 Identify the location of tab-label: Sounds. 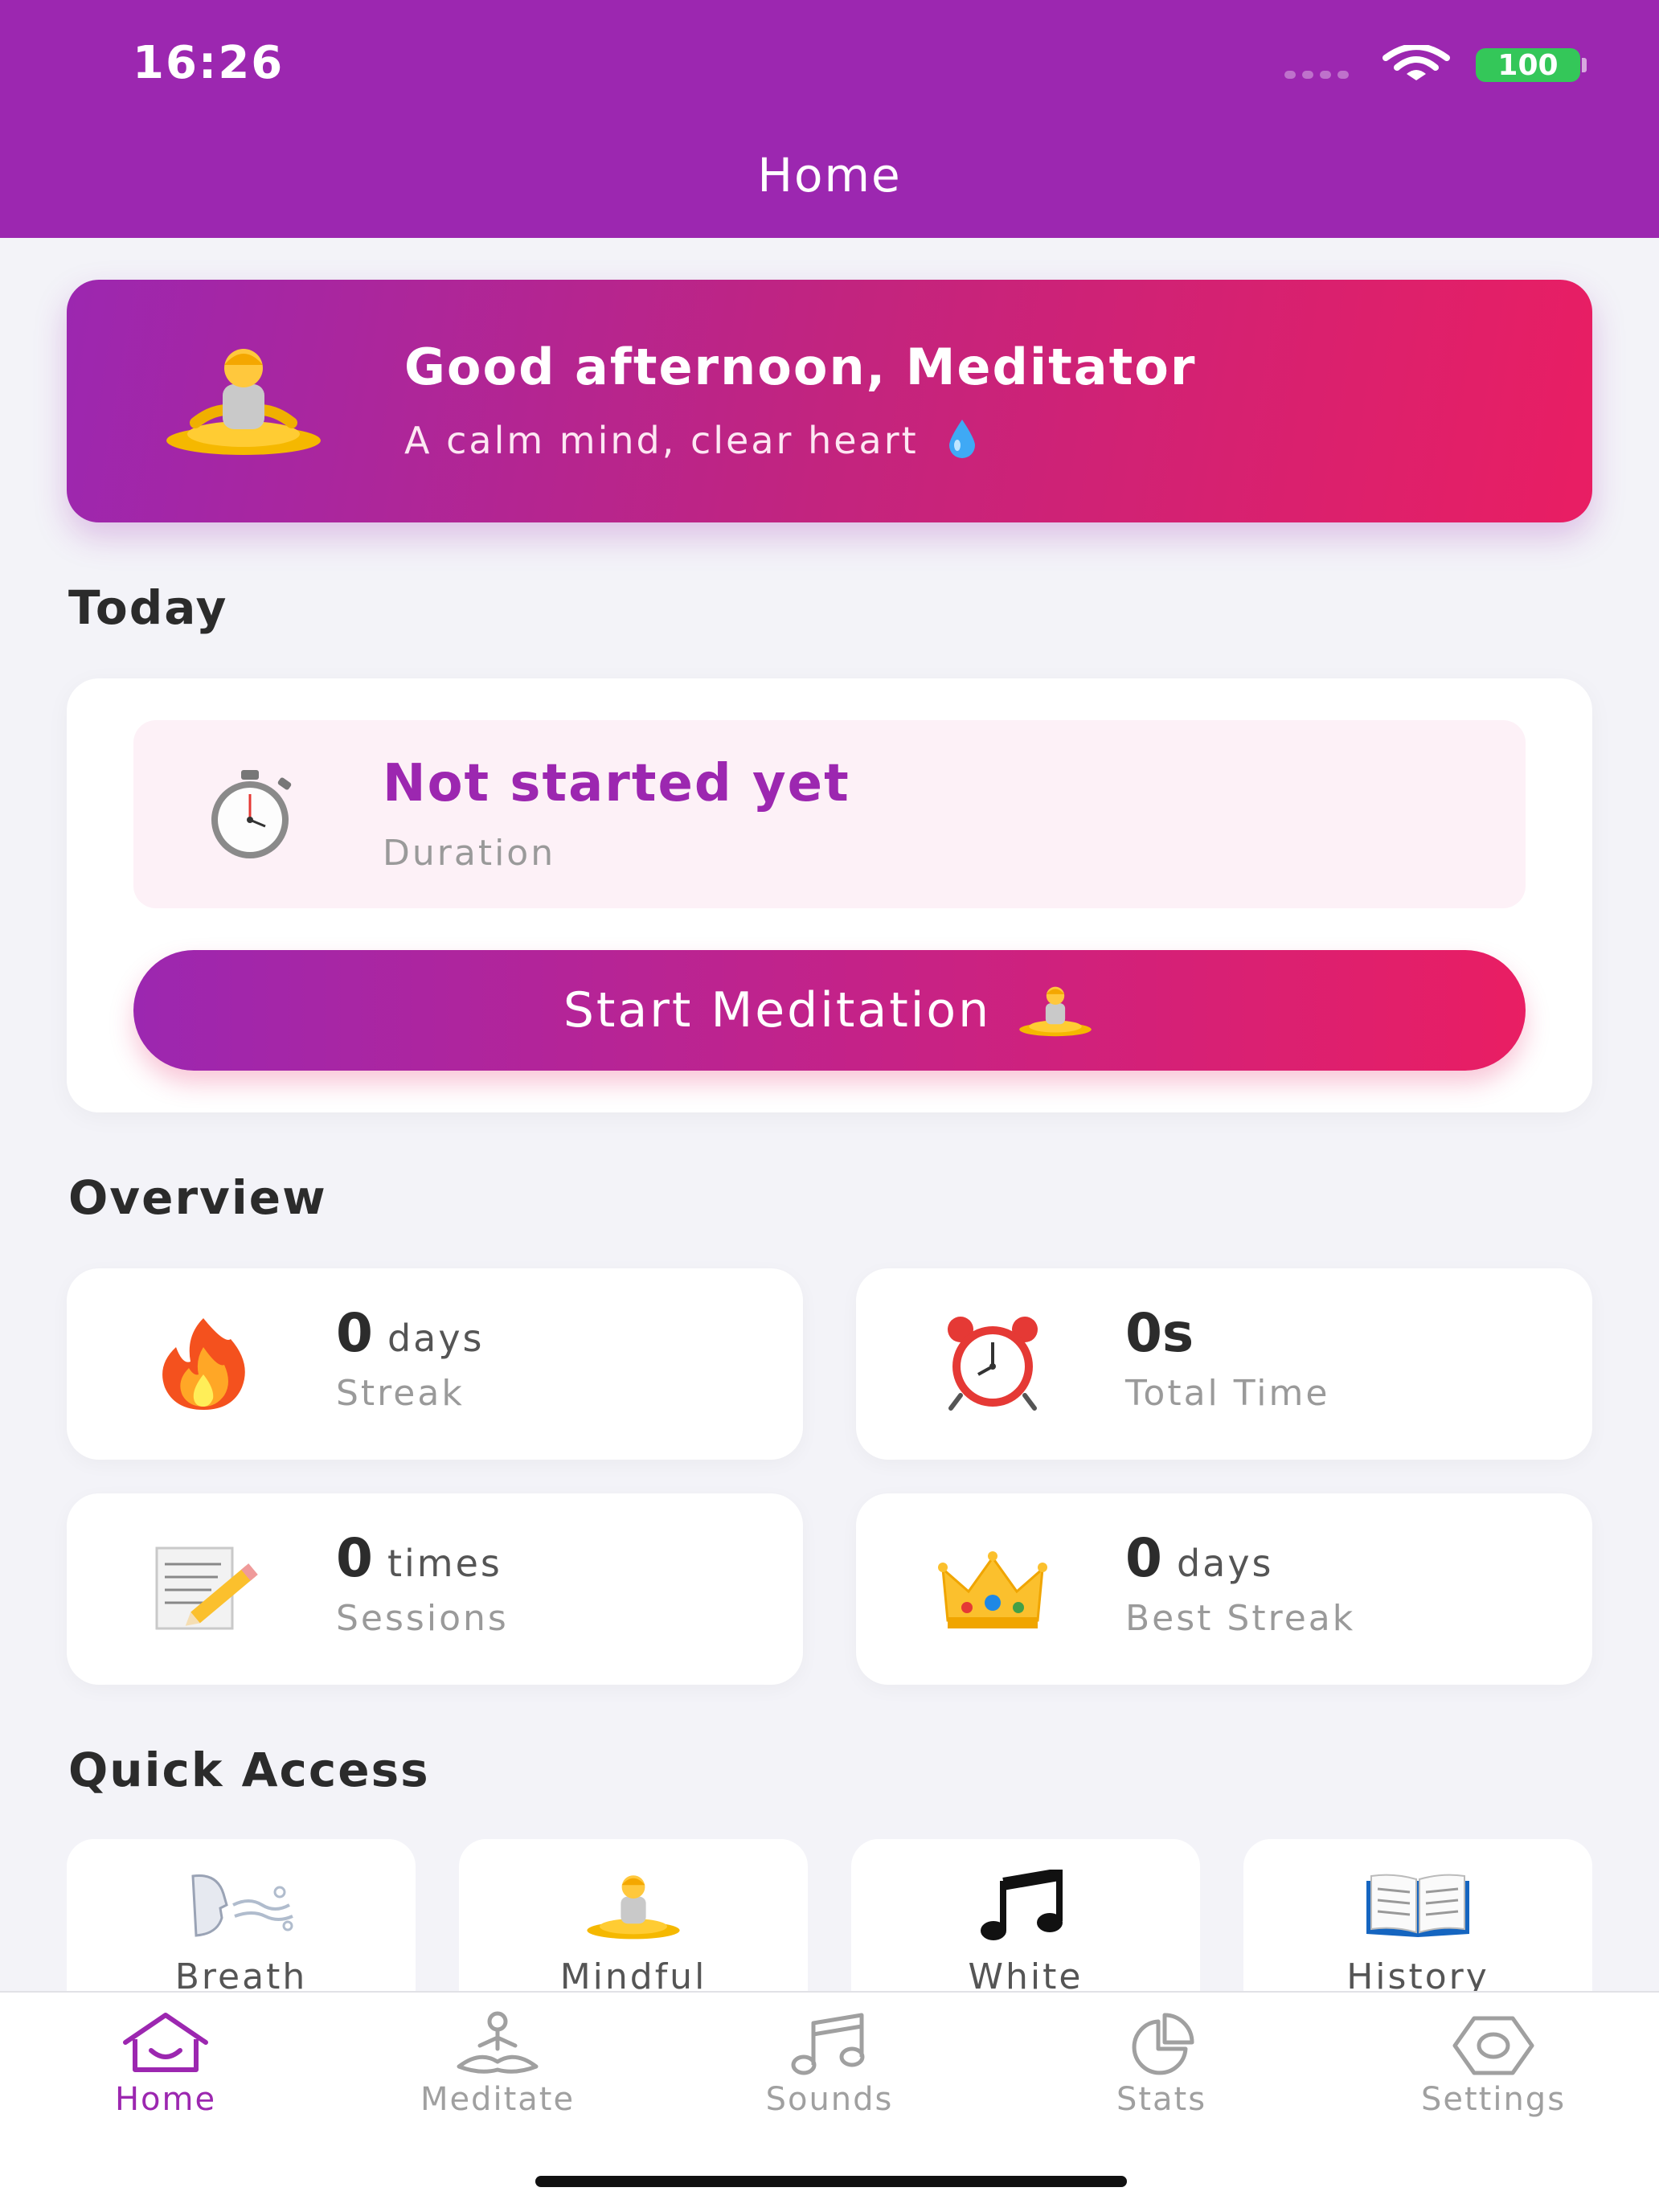
(829, 2099).